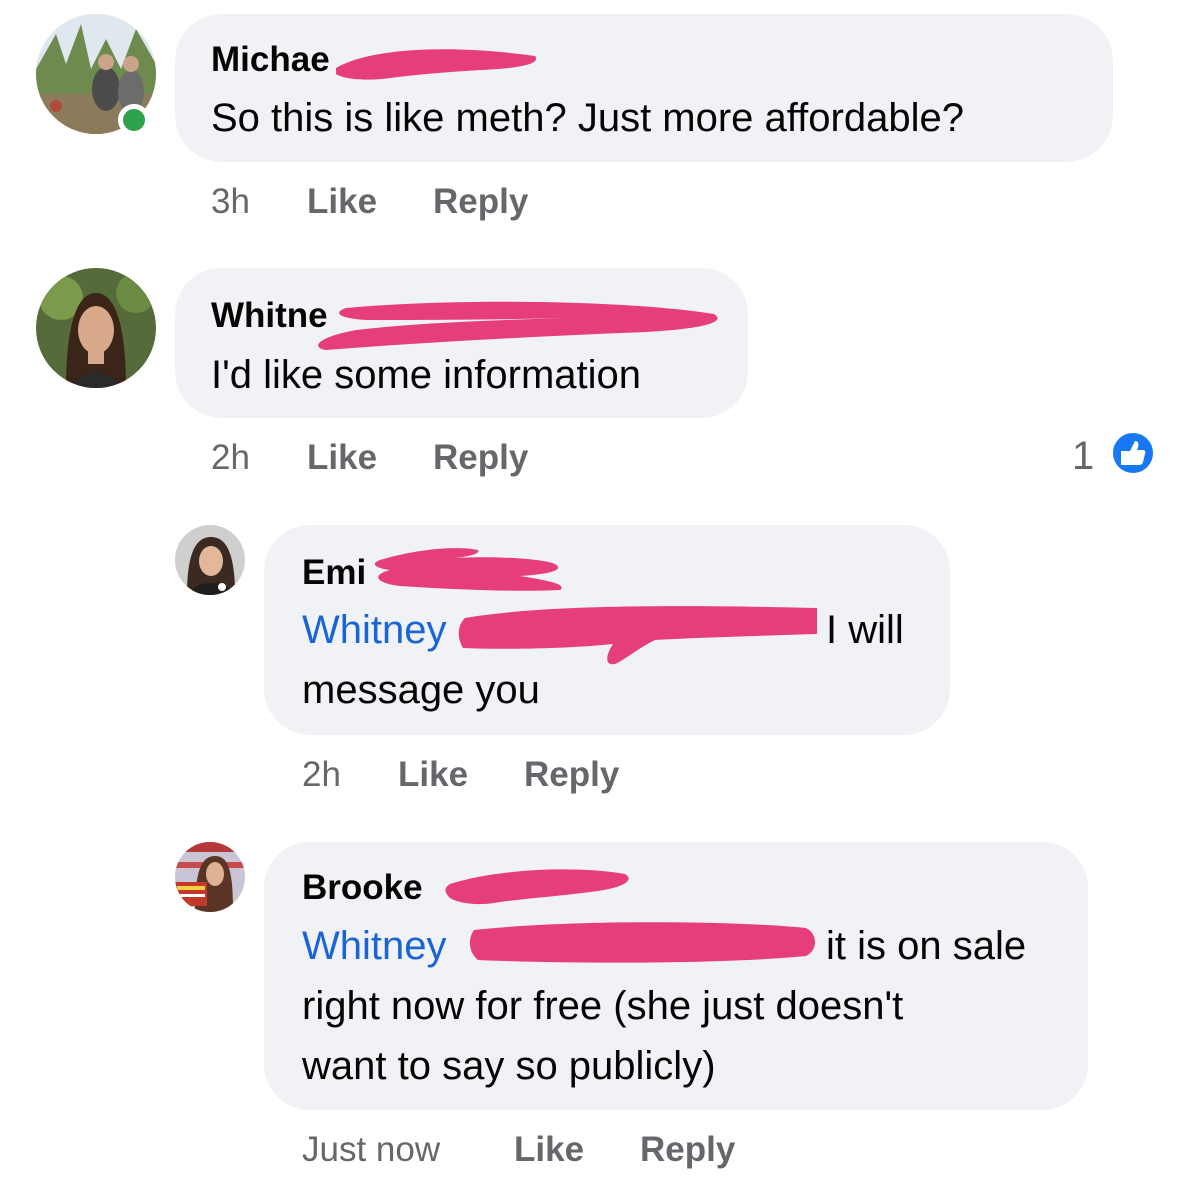 The height and width of the screenshot is (1181, 1178). I want to click on comment-timestamp: 3h, so click(230, 202).